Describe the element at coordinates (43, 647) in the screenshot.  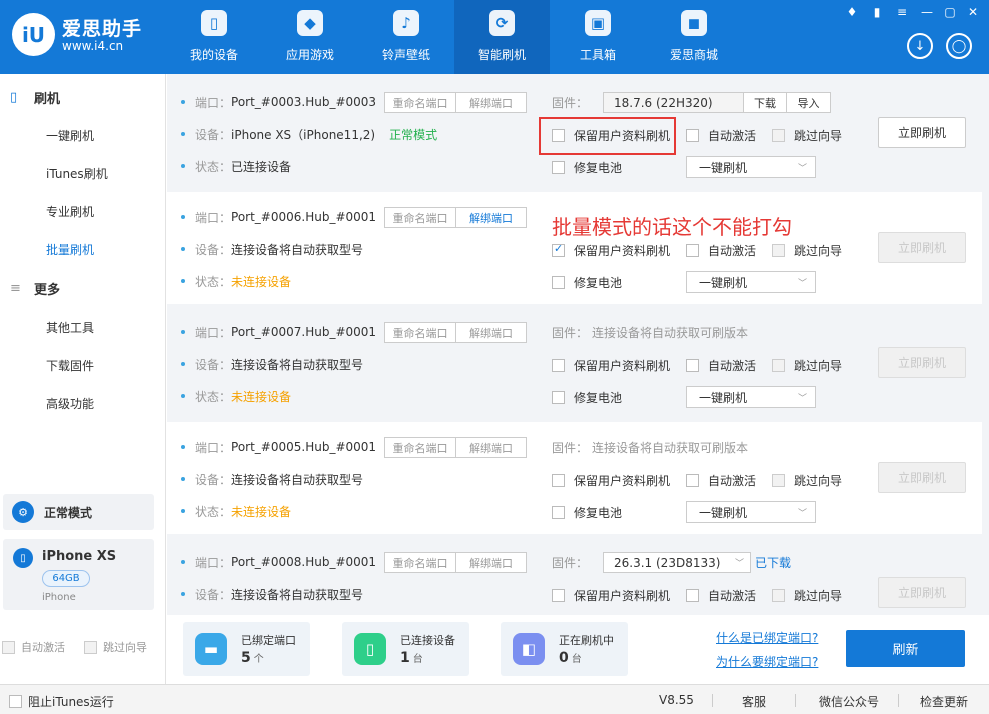
I see `option-label: 自动激活` at that location.